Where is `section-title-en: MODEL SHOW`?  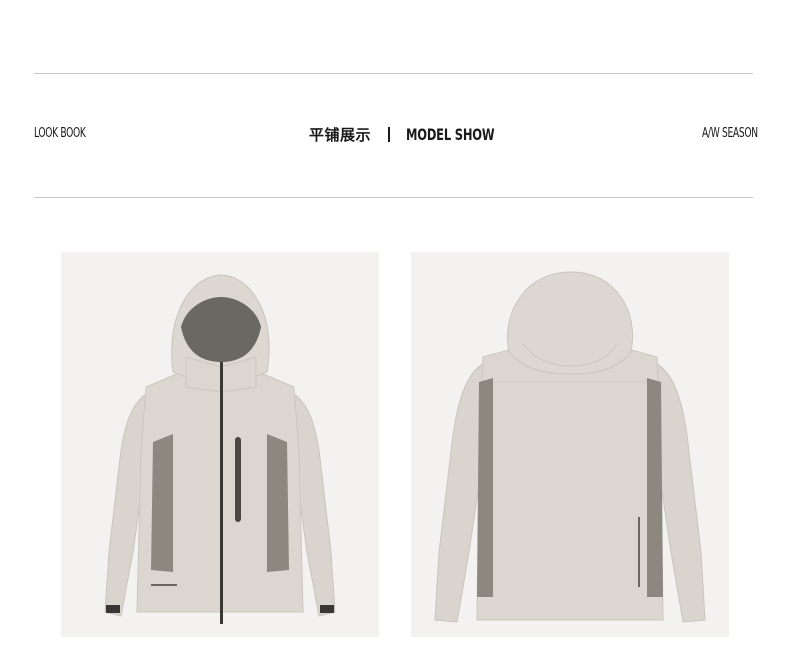
section-title-en: MODEL SHOW is located at coordinates (450, 134).